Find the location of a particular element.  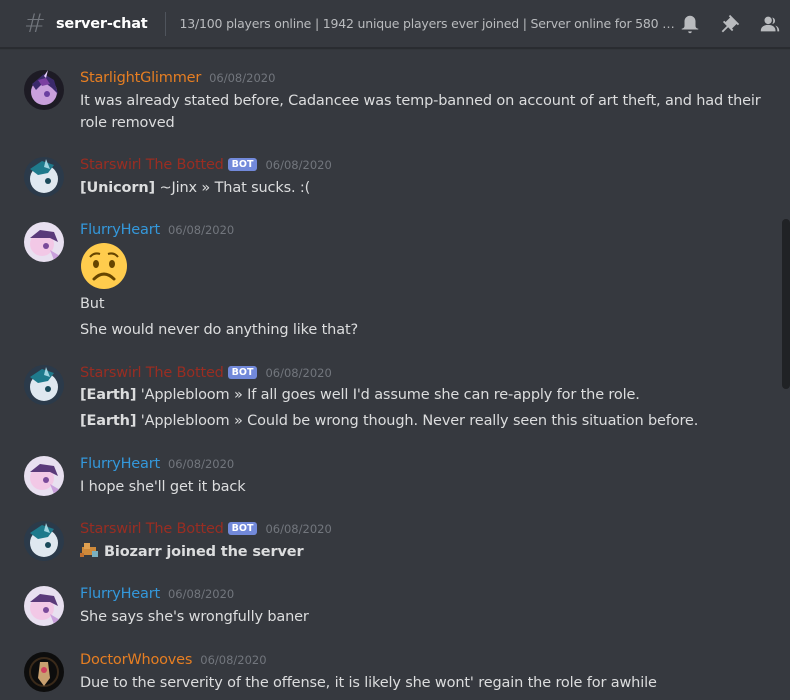

message-body: ~Jinx » That sucks. :( is located at coordinates (233, 188).